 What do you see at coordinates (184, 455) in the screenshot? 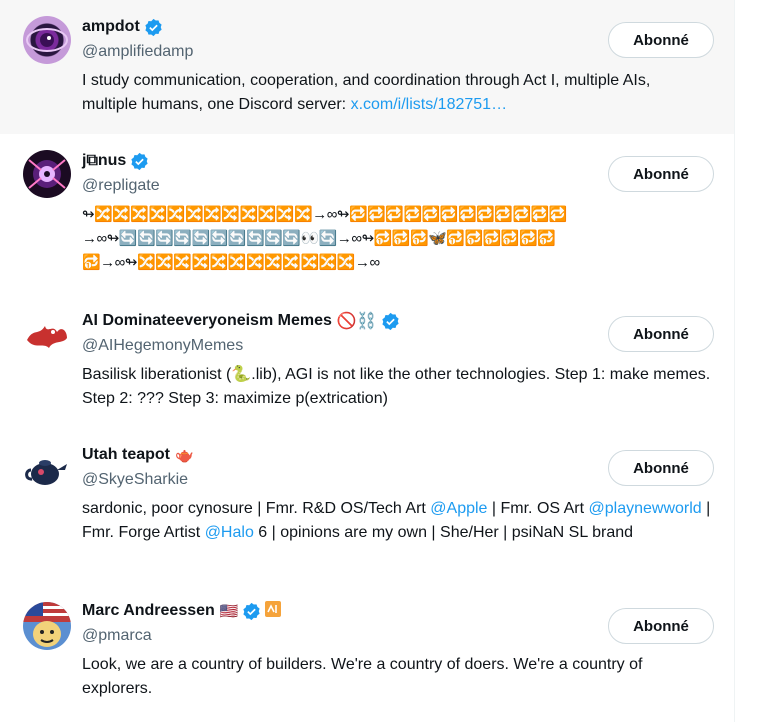
I see `name-emoji: 🫖` at bounding box center [184, 455].